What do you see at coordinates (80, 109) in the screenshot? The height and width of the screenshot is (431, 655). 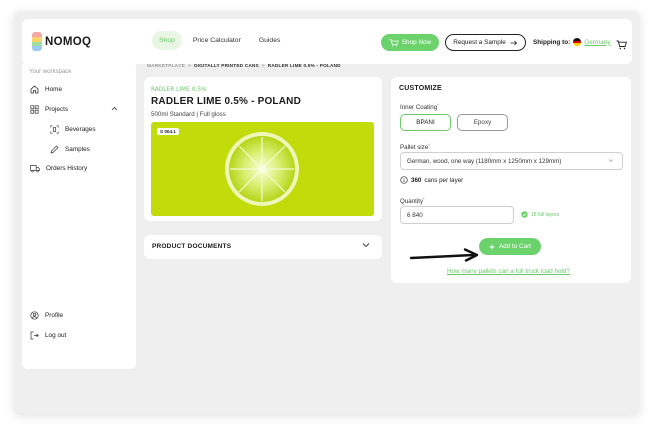 I see `sidebar-item-projects: Projects` at bounding box center [80, 109].